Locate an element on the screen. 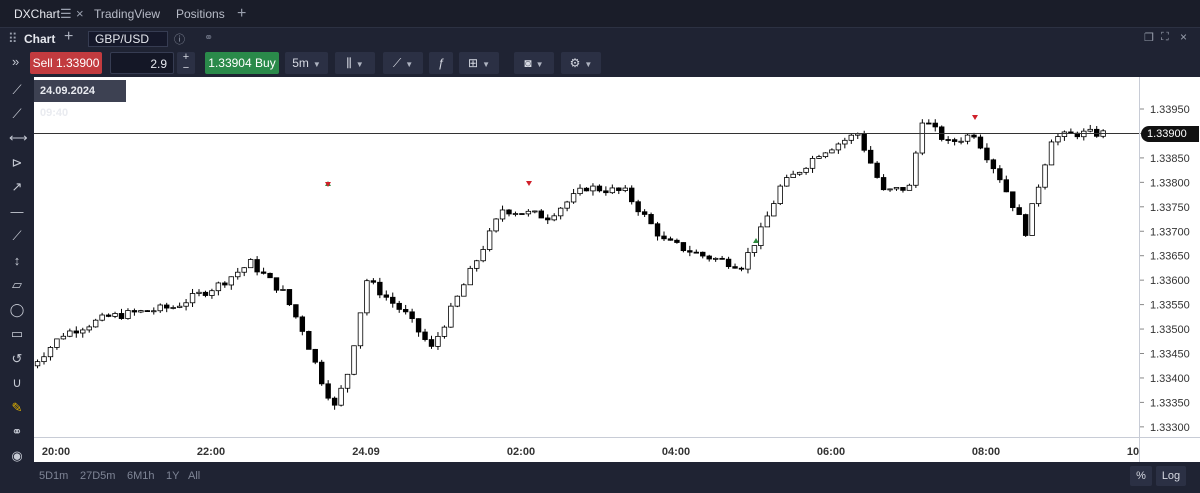  callout-icon: ⊳ is located at coordinates (17, 163).